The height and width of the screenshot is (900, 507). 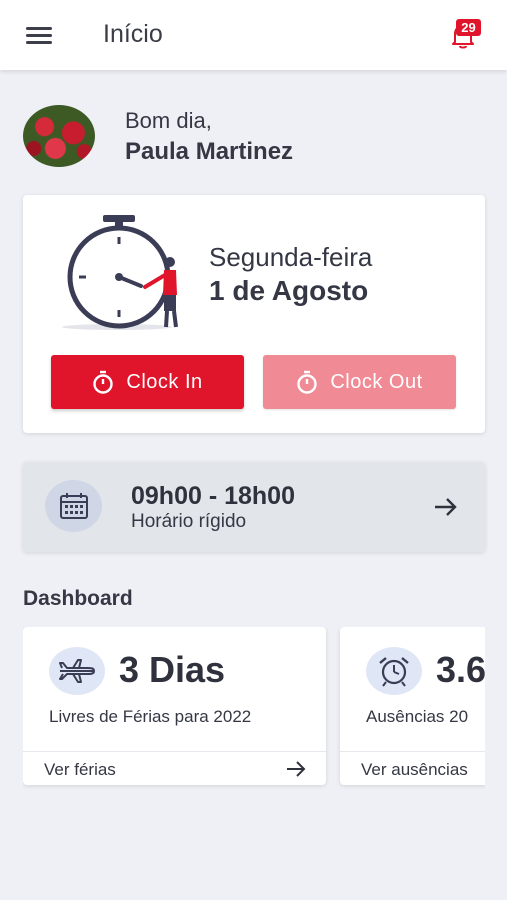 What do you see at coordinates (80, 769) in the screenshot?
I see `view-vacations-label: Ver férias` at bounding box center [80, 769].